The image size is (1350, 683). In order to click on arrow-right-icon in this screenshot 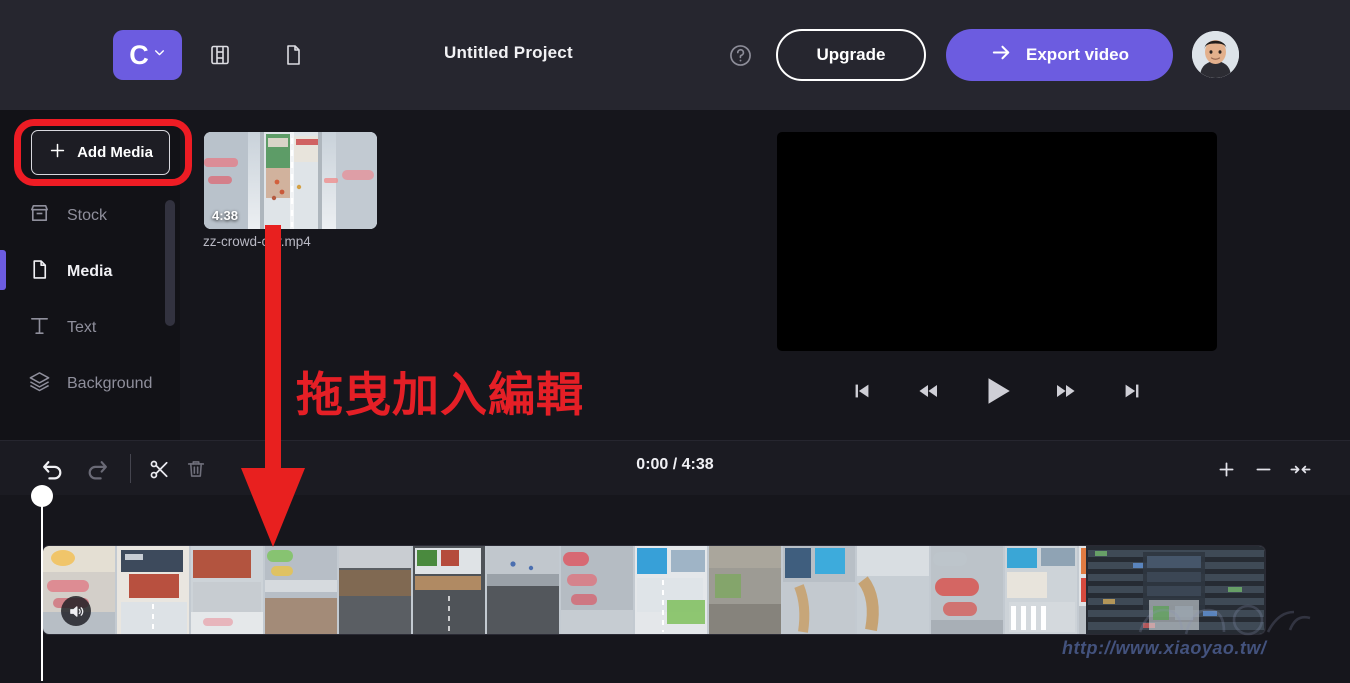, I will do `click(1001, 55)`.